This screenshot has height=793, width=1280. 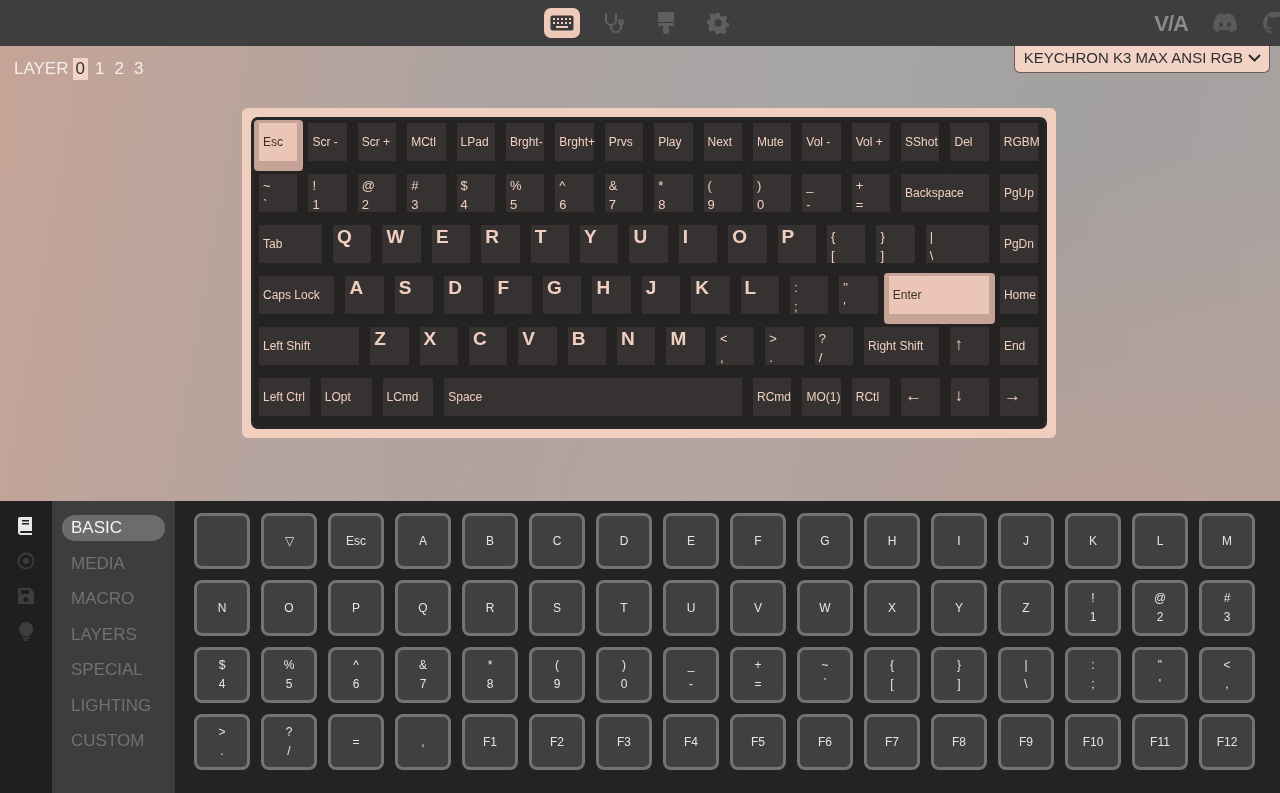 I want to click on key: Q, so click(x=353, y=247).